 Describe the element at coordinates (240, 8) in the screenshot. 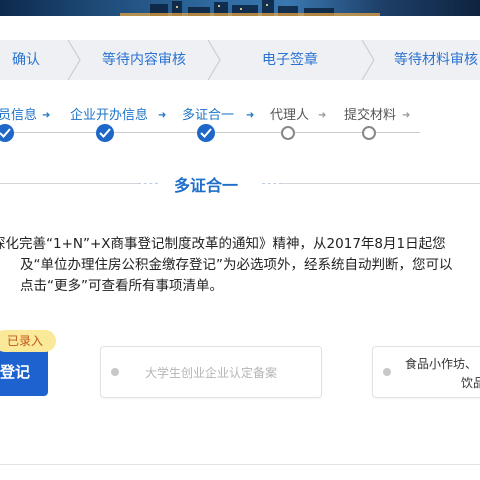

I see `header-banner-image` at that location.